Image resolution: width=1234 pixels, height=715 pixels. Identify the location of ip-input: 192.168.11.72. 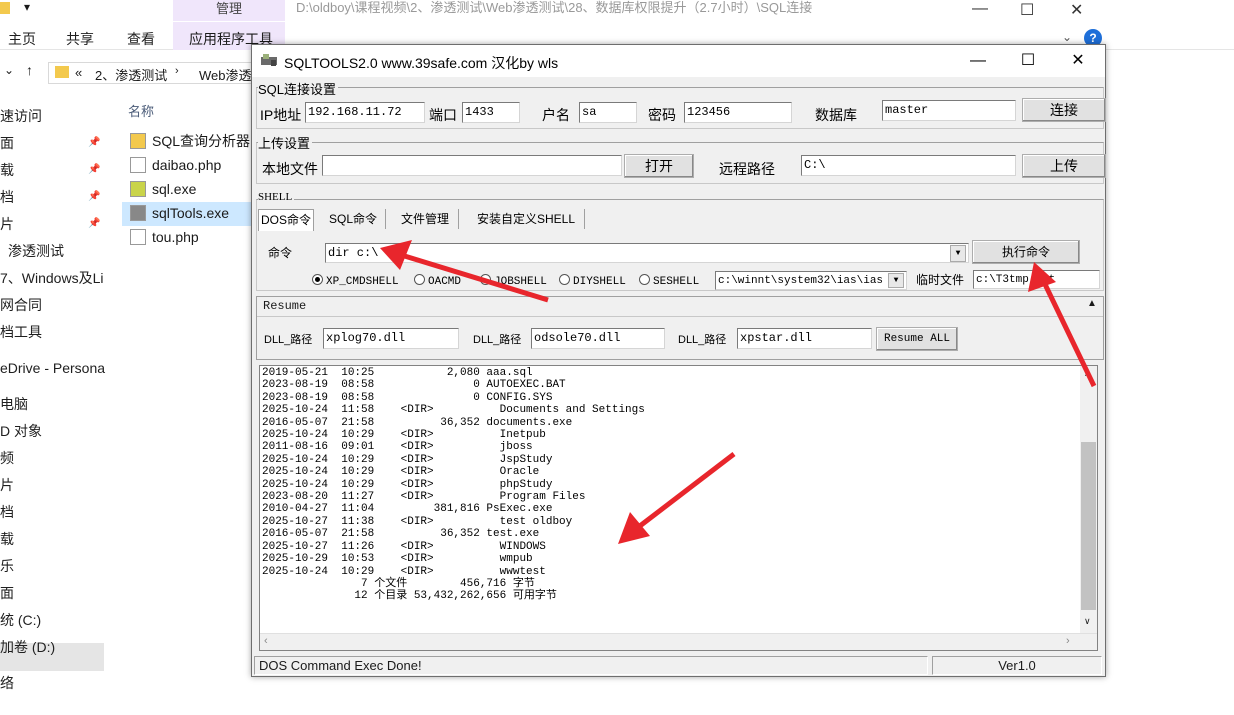
(365, 112).